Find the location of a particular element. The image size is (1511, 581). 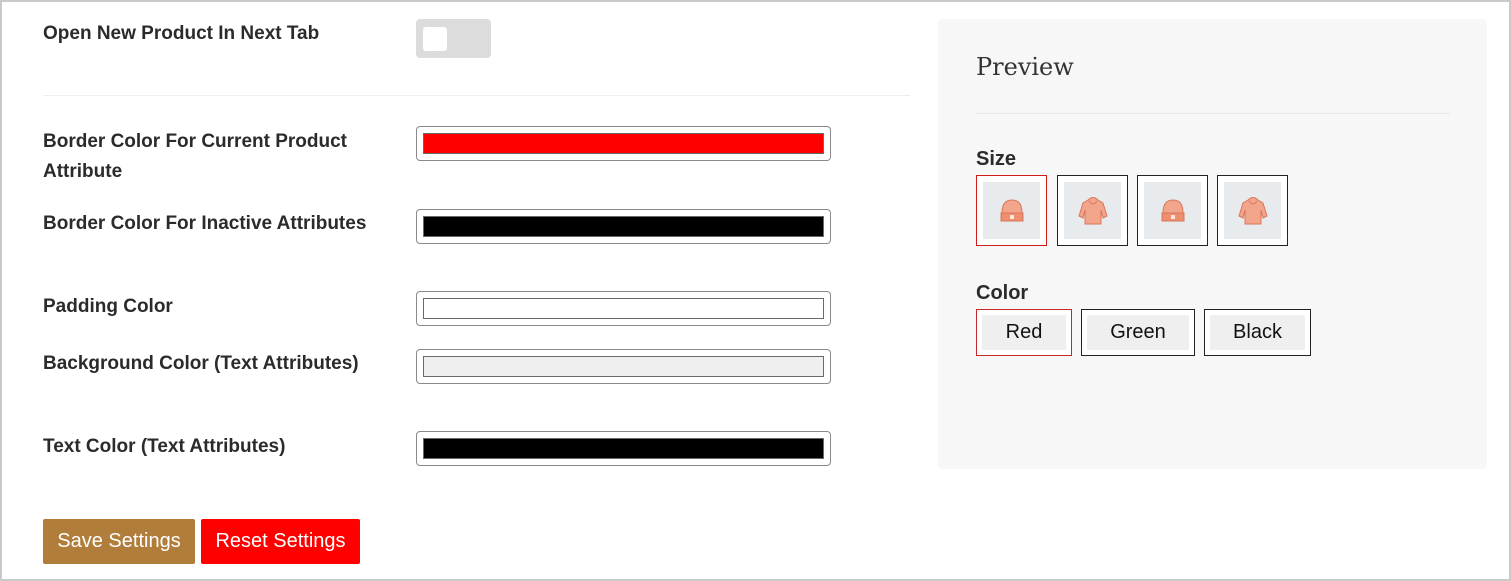

inactive-border-color-label: Border Color For Inactive Attributes is located at coordinates (205, 223).